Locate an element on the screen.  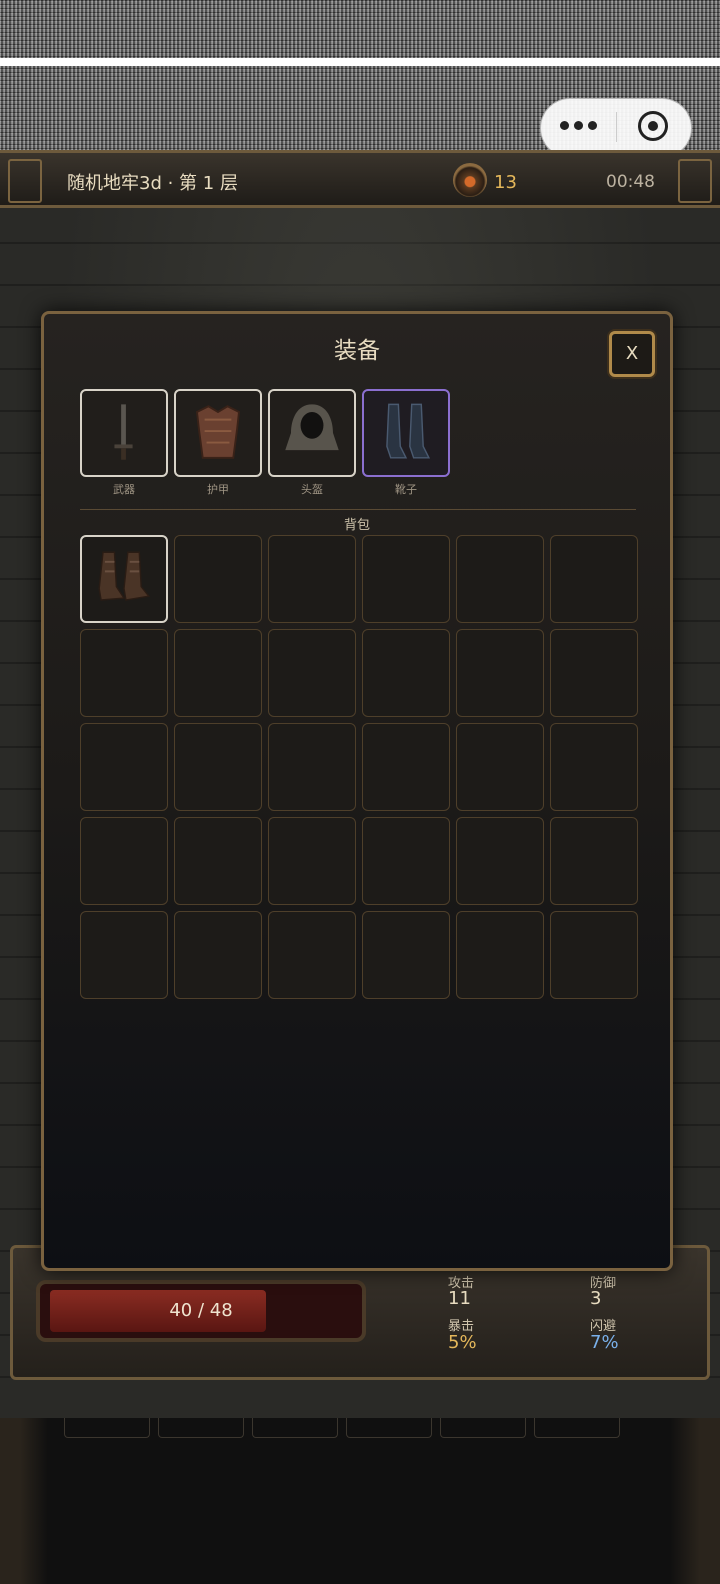
hp-text: 40 / 48 is located at coordinates (201, 1310).